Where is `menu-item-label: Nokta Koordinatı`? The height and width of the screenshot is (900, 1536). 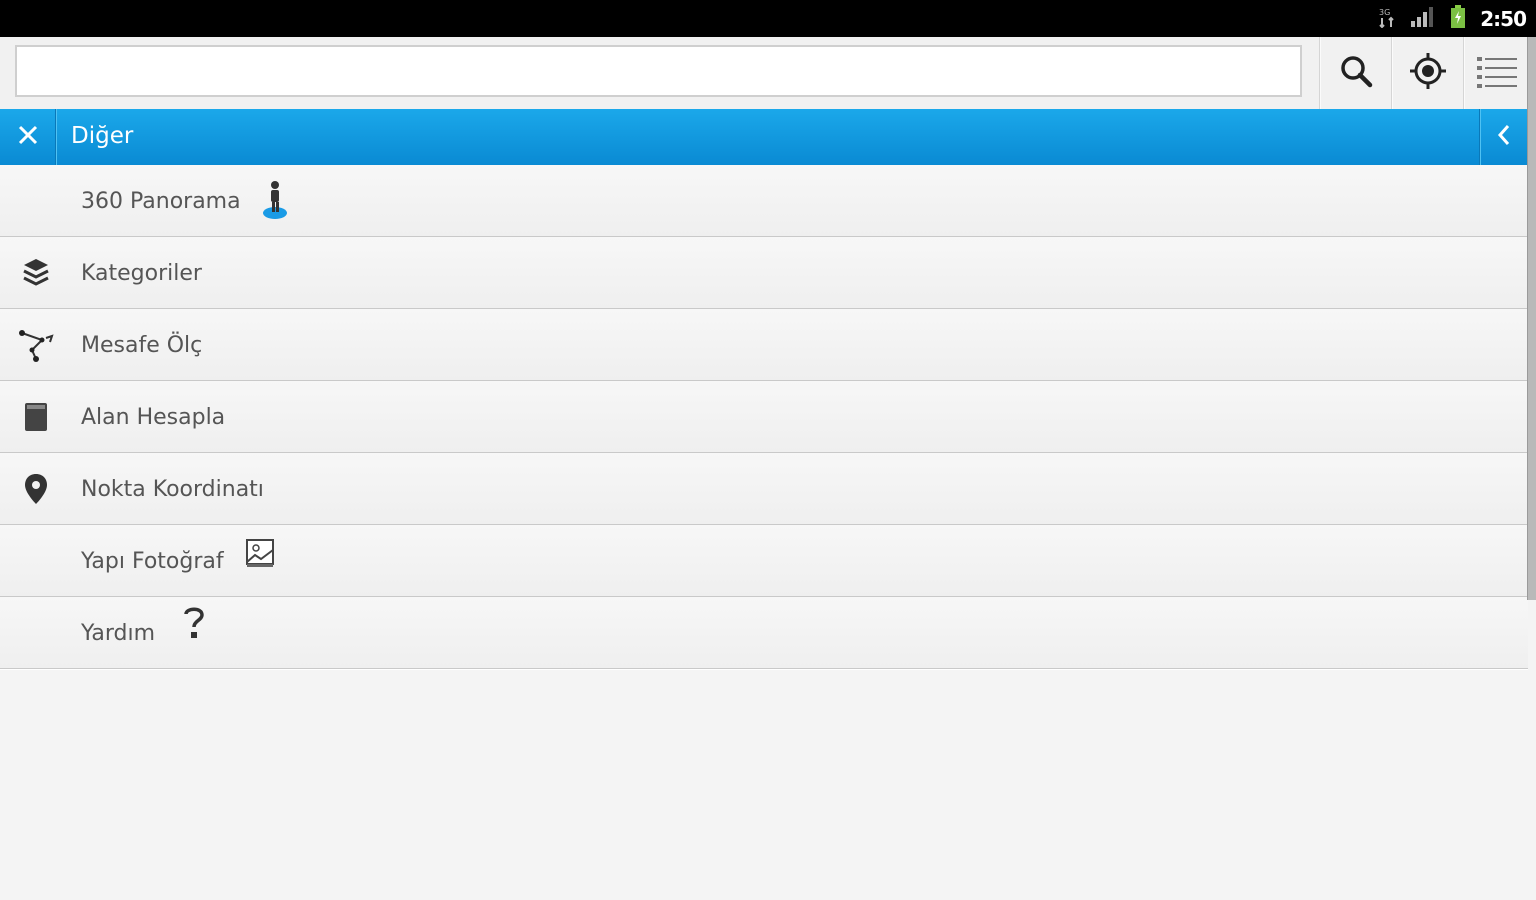 menu-item-label: Nokta Koordinatı is located at coordinates (172, 489).